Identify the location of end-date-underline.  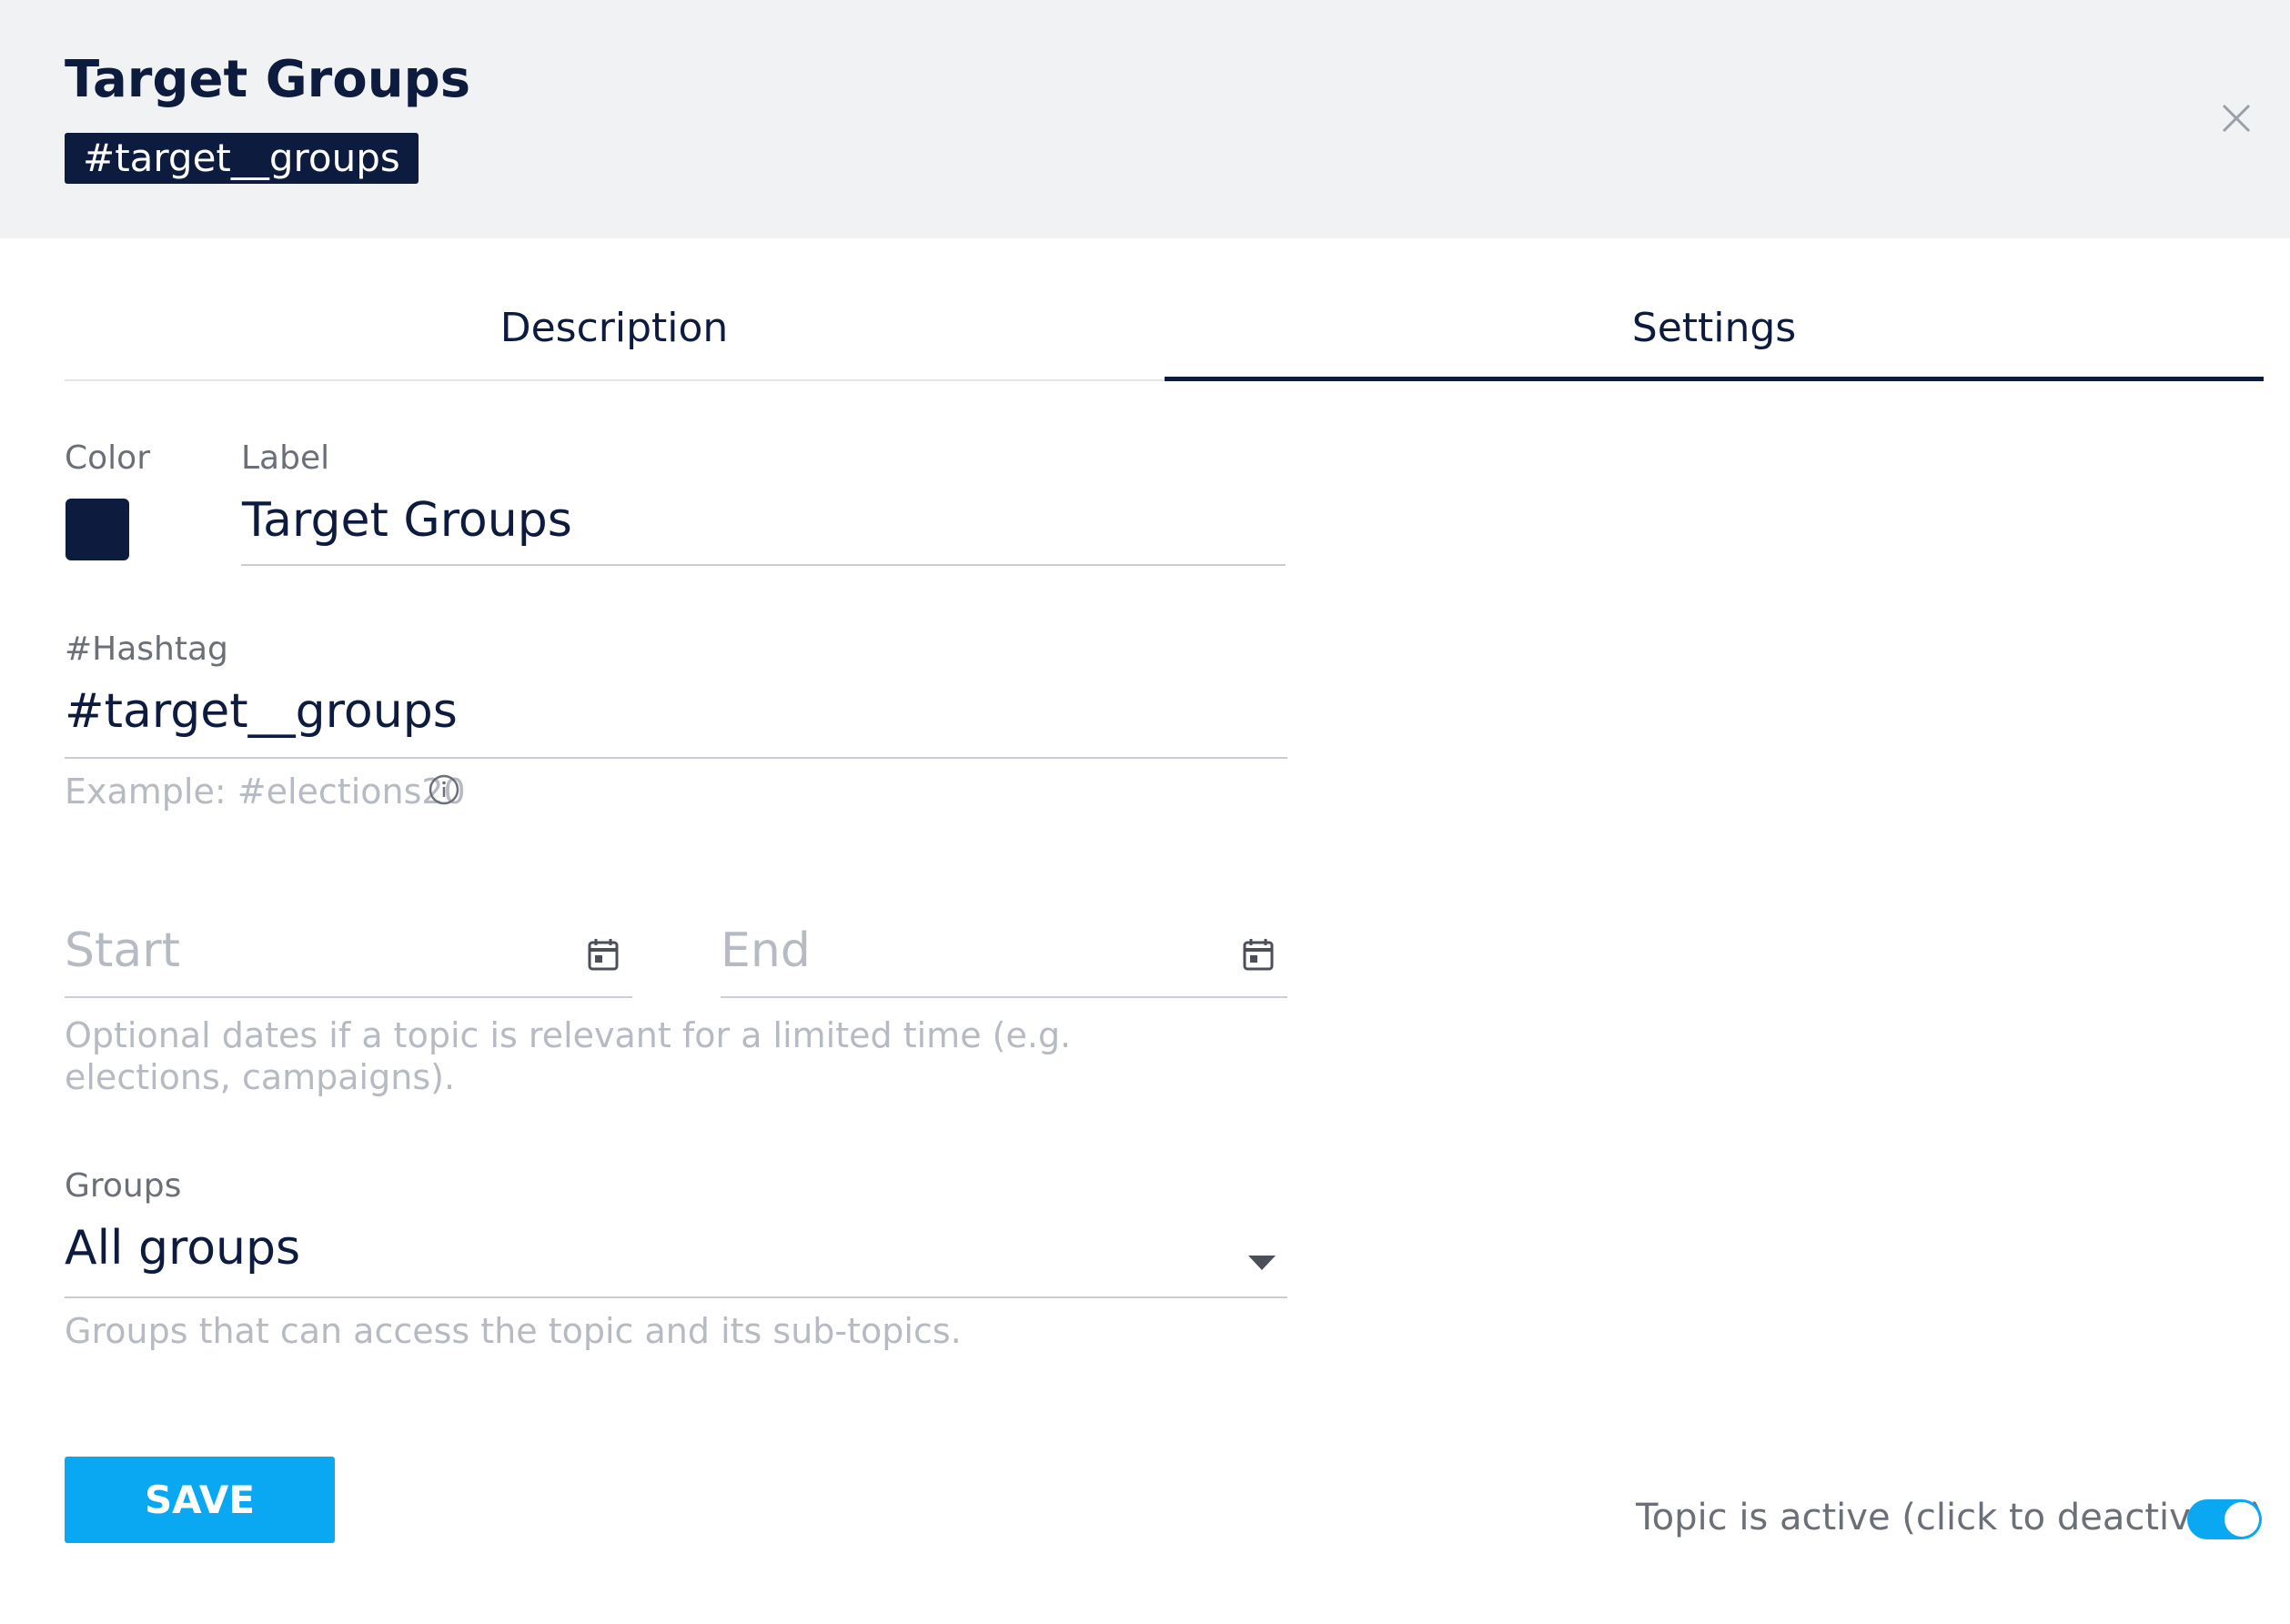
(1004, 997).